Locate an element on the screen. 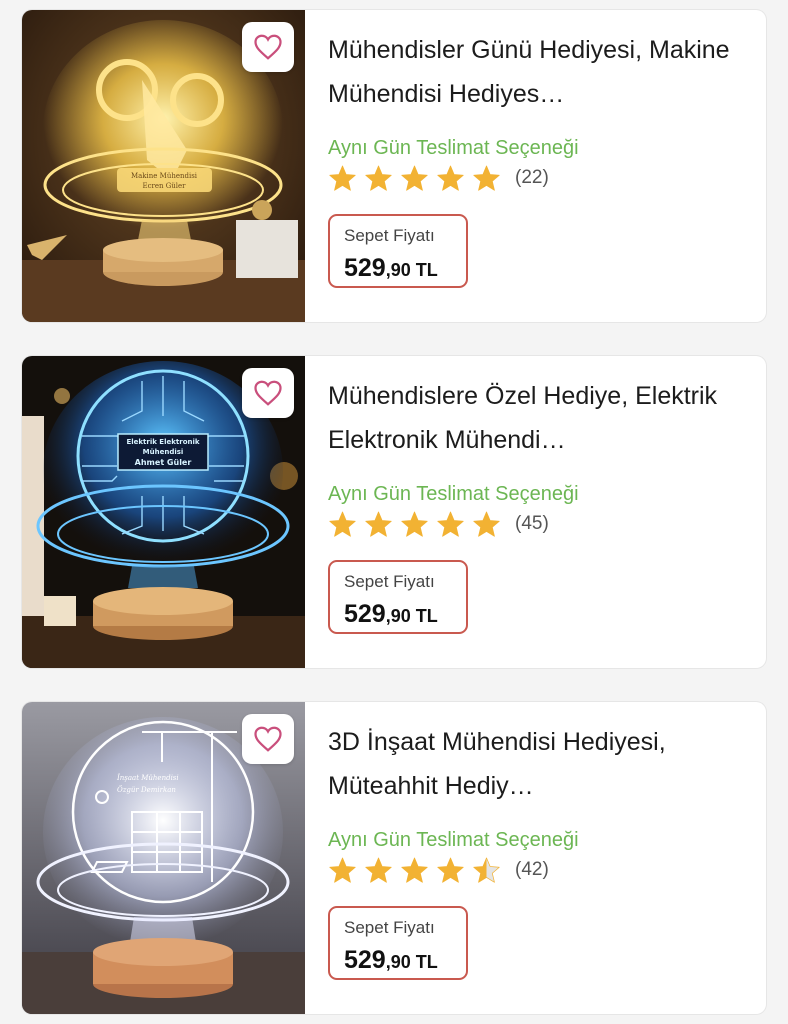 Image resolution: width=788 pixels, height=1024 pixels. svg-text: Ecren Güler is located at coordinates (164, 186).